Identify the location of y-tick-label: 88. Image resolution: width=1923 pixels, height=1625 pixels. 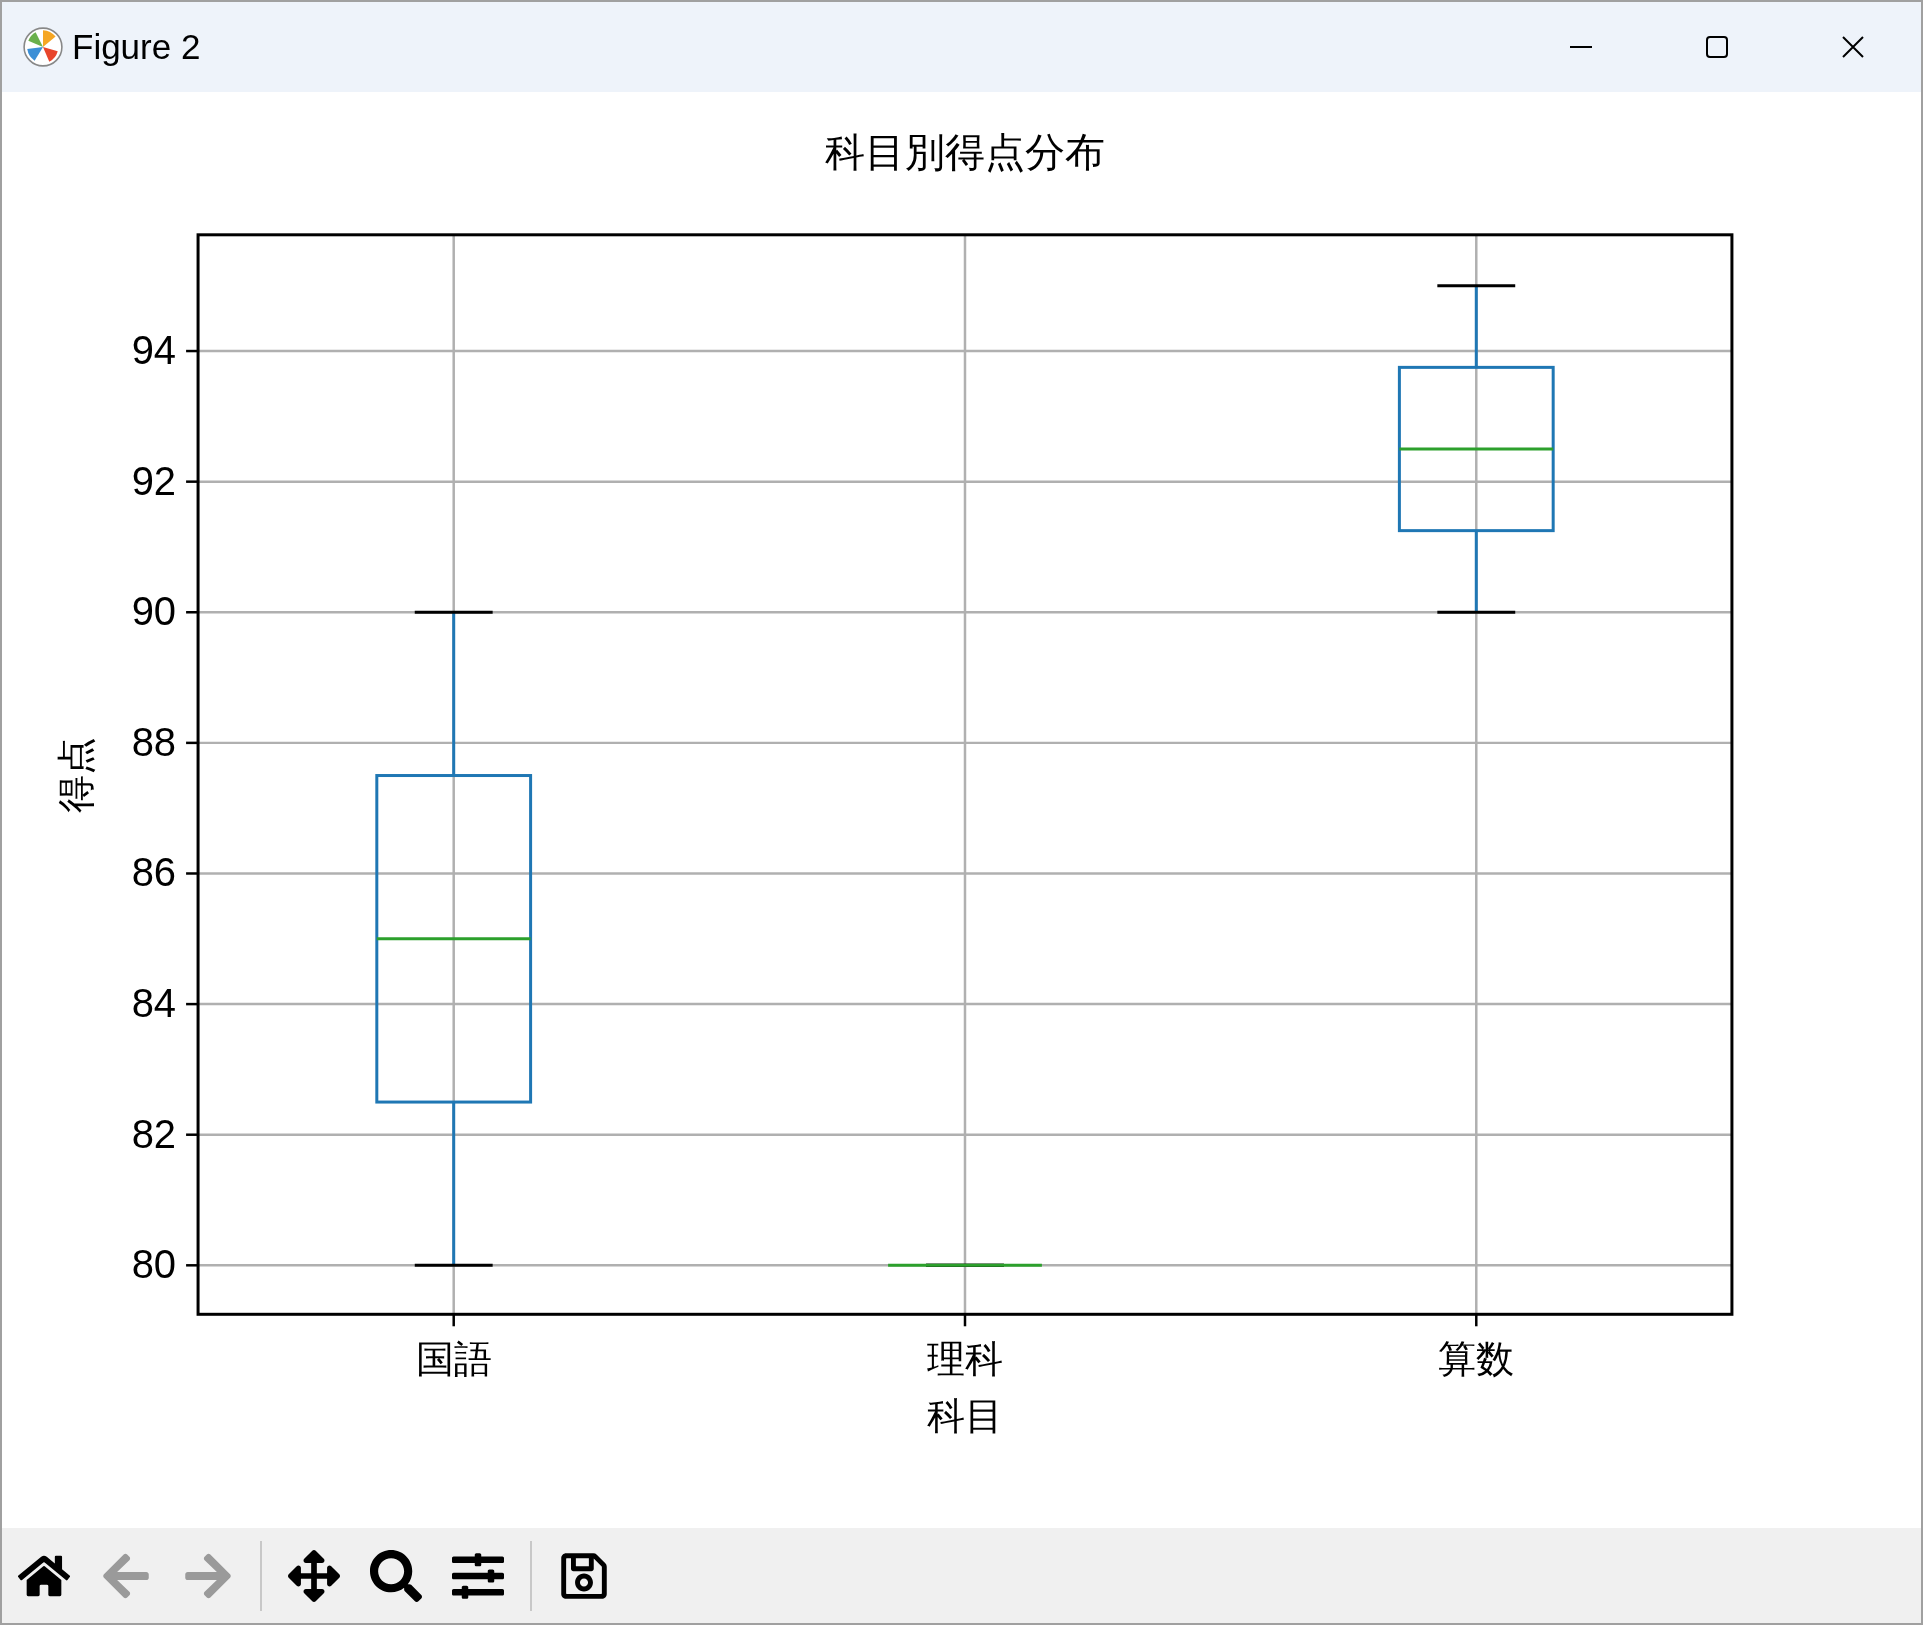
(154, 741).